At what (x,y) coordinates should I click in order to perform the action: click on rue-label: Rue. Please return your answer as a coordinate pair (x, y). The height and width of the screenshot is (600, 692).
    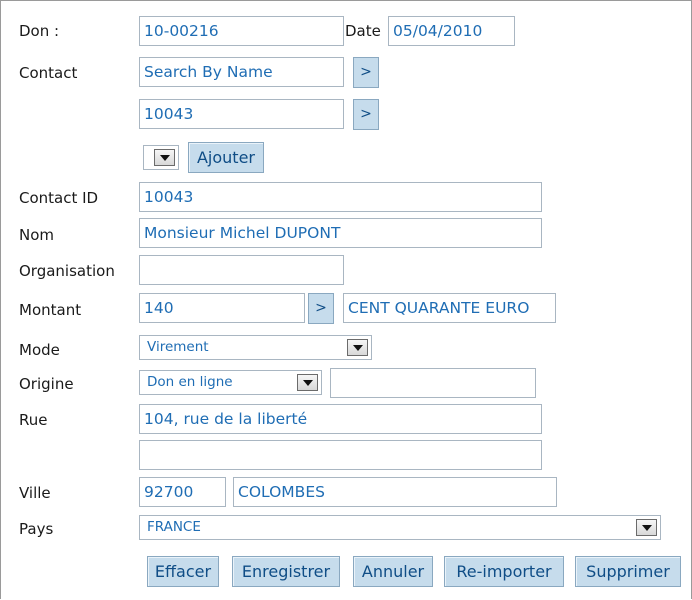
    Looking at the image, I should click on (33, 420).